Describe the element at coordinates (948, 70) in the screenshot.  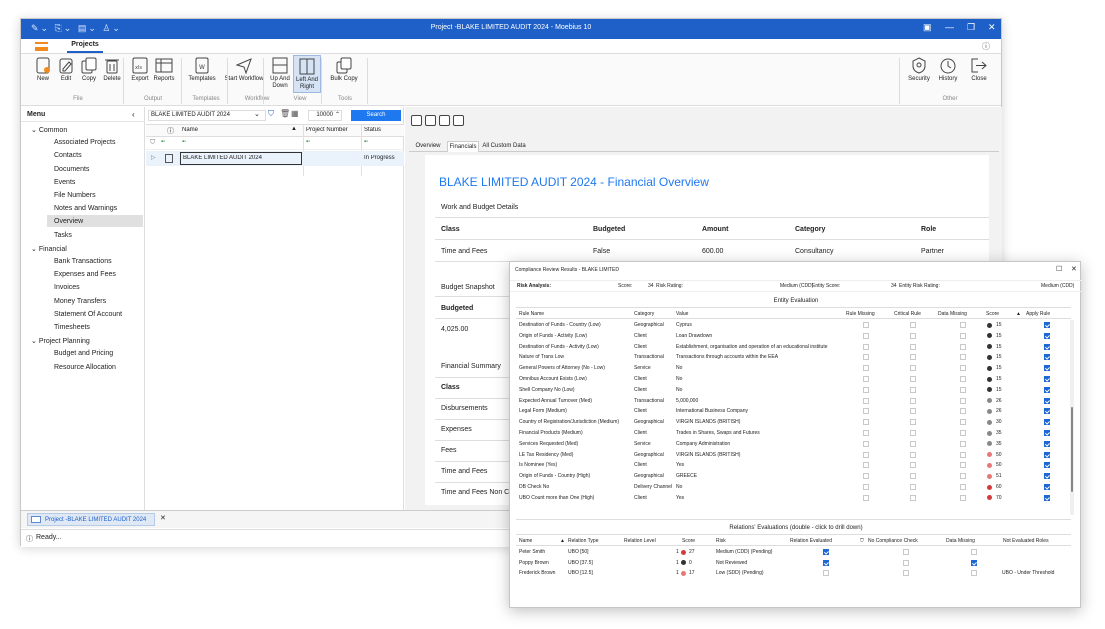
I see `history-button: History` at that location.